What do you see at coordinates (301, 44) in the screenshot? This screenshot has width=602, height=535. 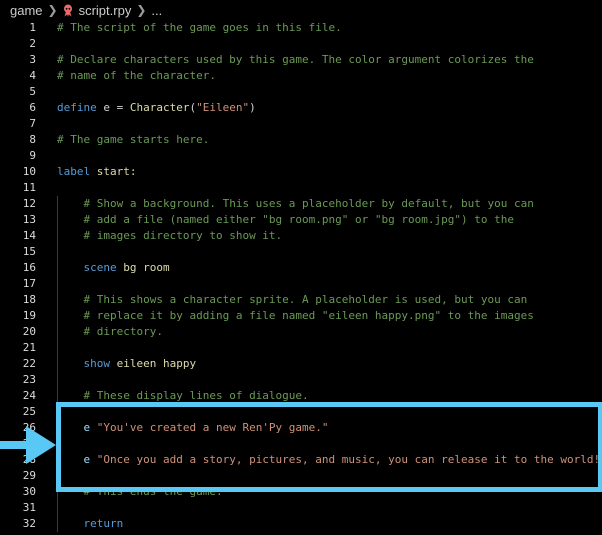 I see `code-line: 2` at bounding box center [301, 44].